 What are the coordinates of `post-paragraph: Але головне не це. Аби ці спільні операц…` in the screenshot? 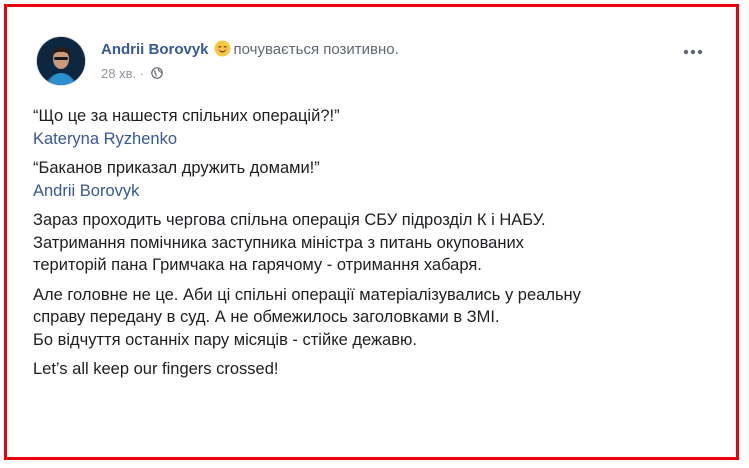 It's located at (373, 318).